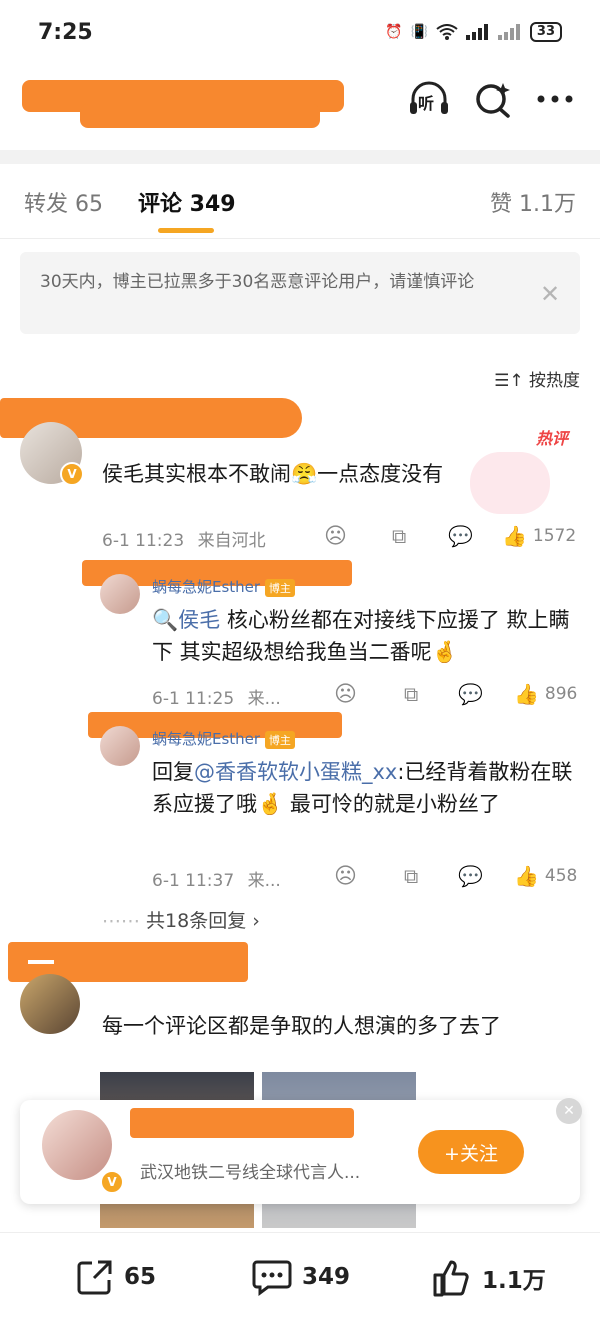 This screenshot has width=600, height=1319. What do you see at coordinates (451, 1278) in the screenshot?
I see `thumbs-up-icon` at bounding box center [451, 1278].